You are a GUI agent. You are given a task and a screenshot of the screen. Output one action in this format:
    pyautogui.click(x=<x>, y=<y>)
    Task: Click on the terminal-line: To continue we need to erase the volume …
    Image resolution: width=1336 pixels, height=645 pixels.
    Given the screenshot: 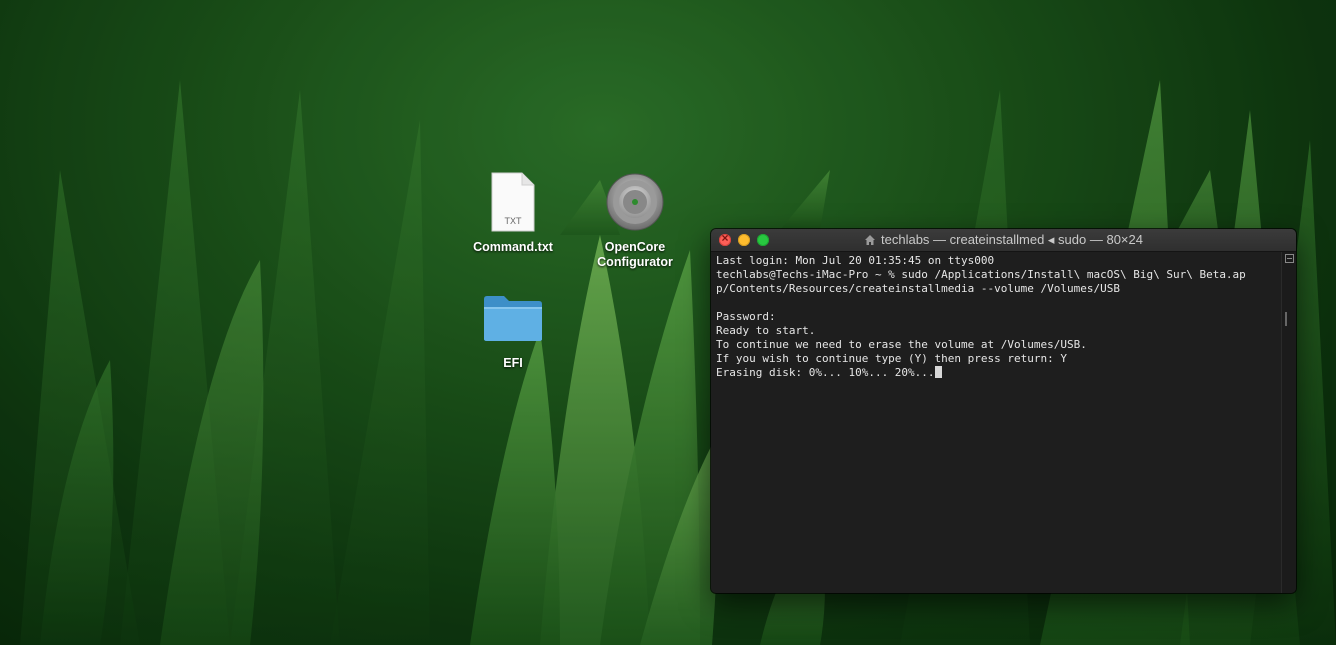 What is the action you would take?
    pyautogui.click(x=901, y=344)
    